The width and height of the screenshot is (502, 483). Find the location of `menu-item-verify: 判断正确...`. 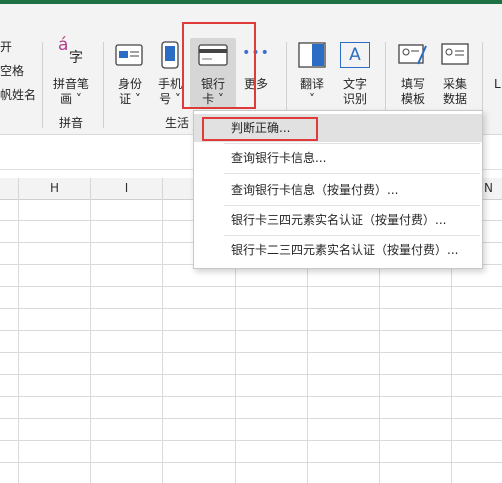

menu-item-verify: 判断正确... is located at coordinates (338, 128).